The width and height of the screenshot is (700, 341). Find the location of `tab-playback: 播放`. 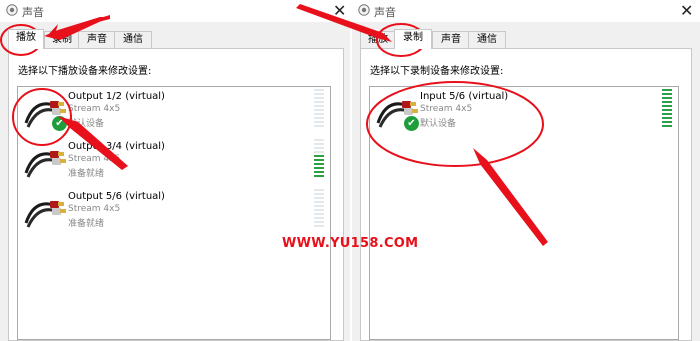

tab-playback: 播放 is located at coordinates (26, 39).